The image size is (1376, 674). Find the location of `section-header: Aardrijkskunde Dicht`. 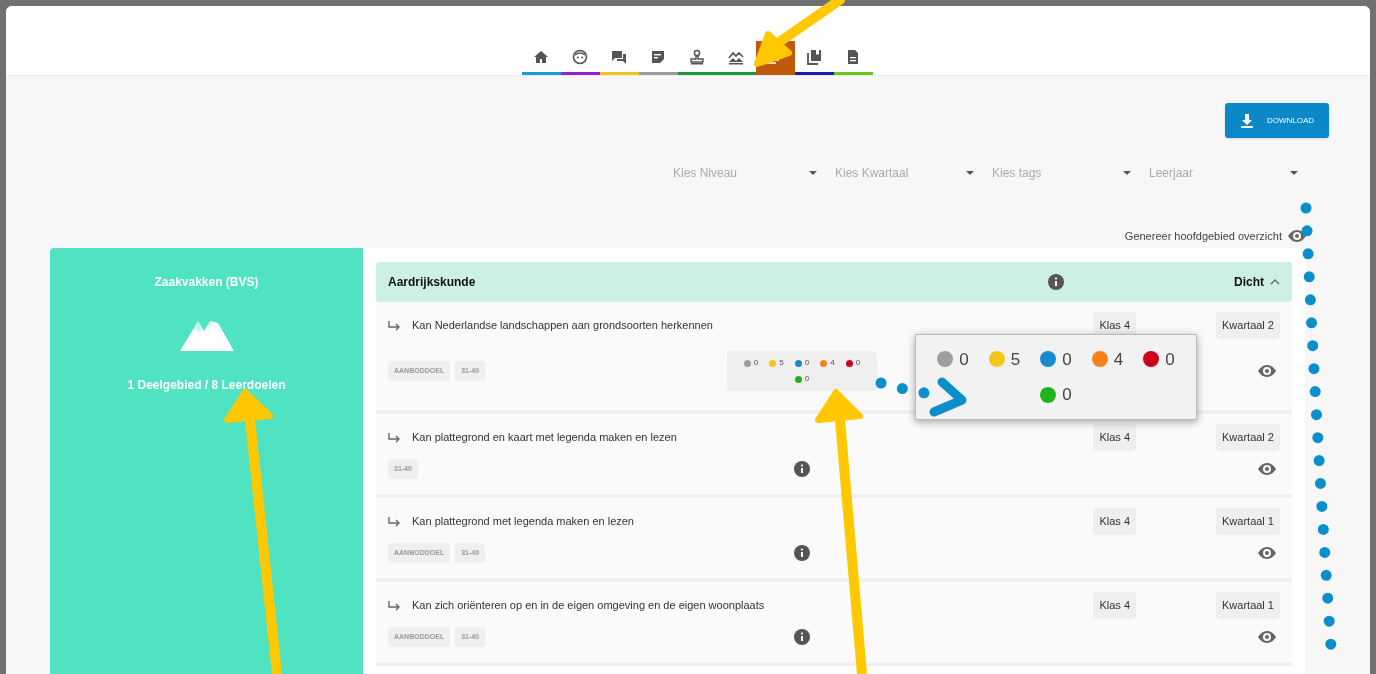

section-header: Aardrijkskunde Dicht is located at coordinates (834, 281).